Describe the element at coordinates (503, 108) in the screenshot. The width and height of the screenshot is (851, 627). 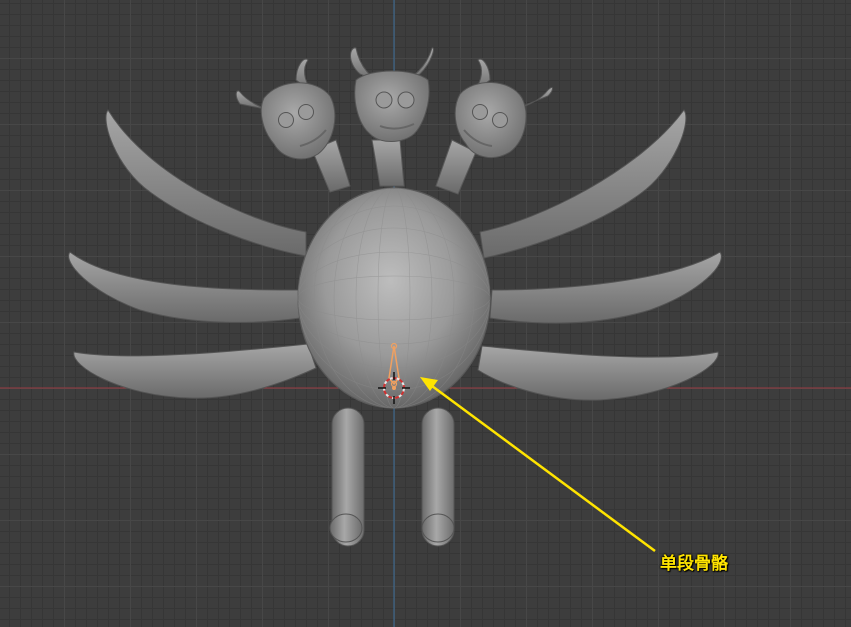
I see `head-right` at that location.